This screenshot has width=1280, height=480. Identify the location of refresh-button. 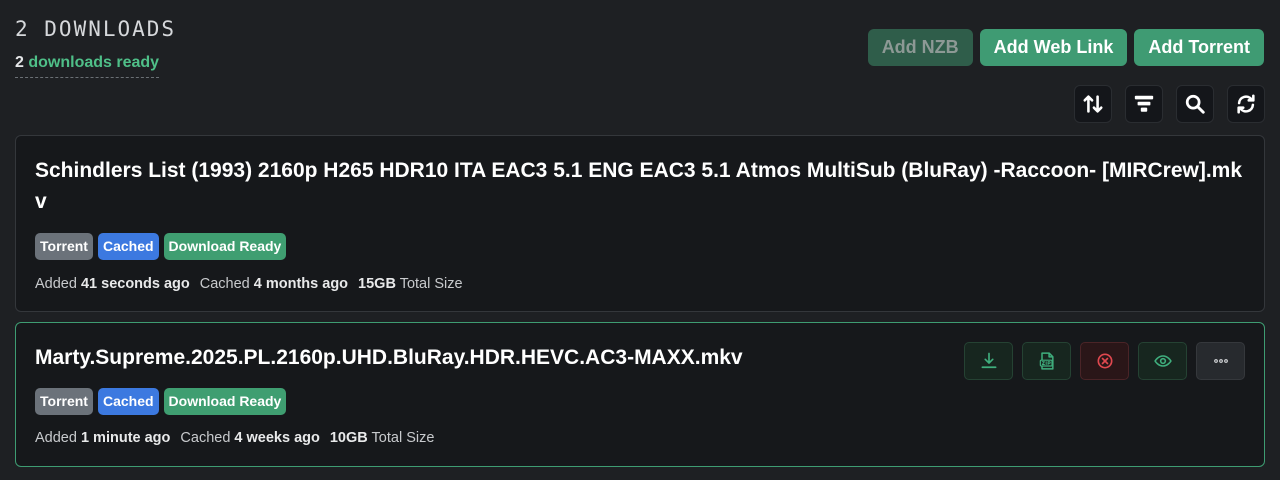
(1246, 104).